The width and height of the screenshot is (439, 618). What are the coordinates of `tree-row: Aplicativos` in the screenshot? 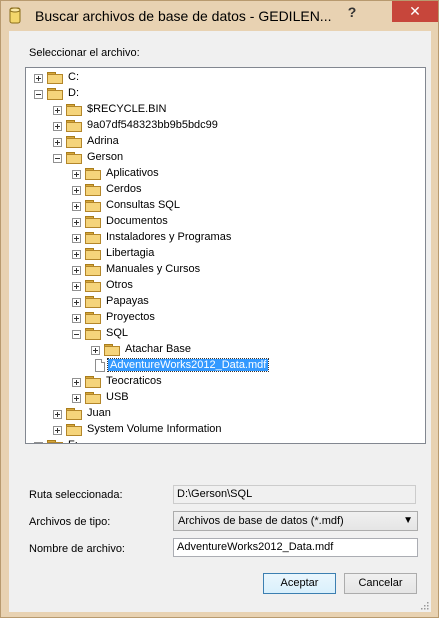 It's located at (223, 174).